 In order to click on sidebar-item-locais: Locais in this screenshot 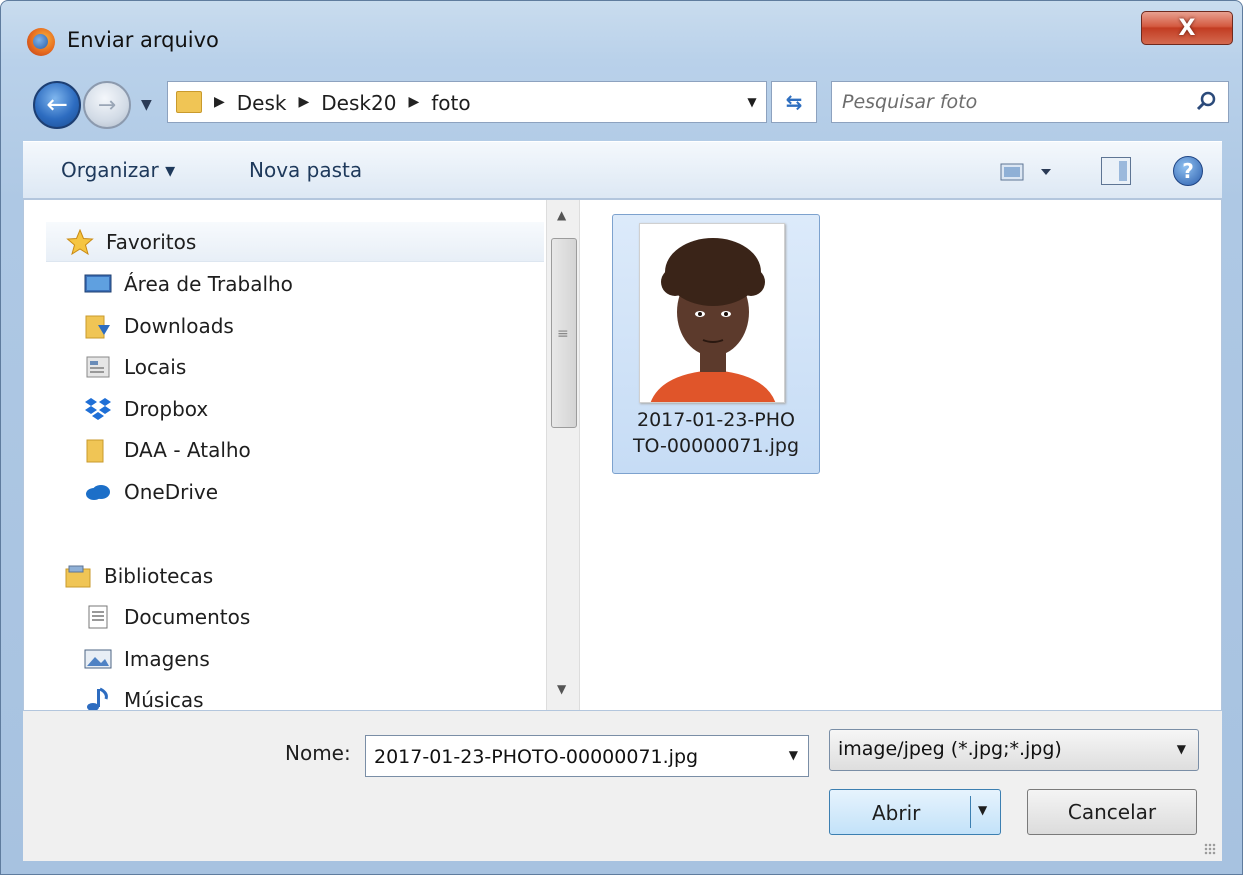, I will do `click(135, 367)`.